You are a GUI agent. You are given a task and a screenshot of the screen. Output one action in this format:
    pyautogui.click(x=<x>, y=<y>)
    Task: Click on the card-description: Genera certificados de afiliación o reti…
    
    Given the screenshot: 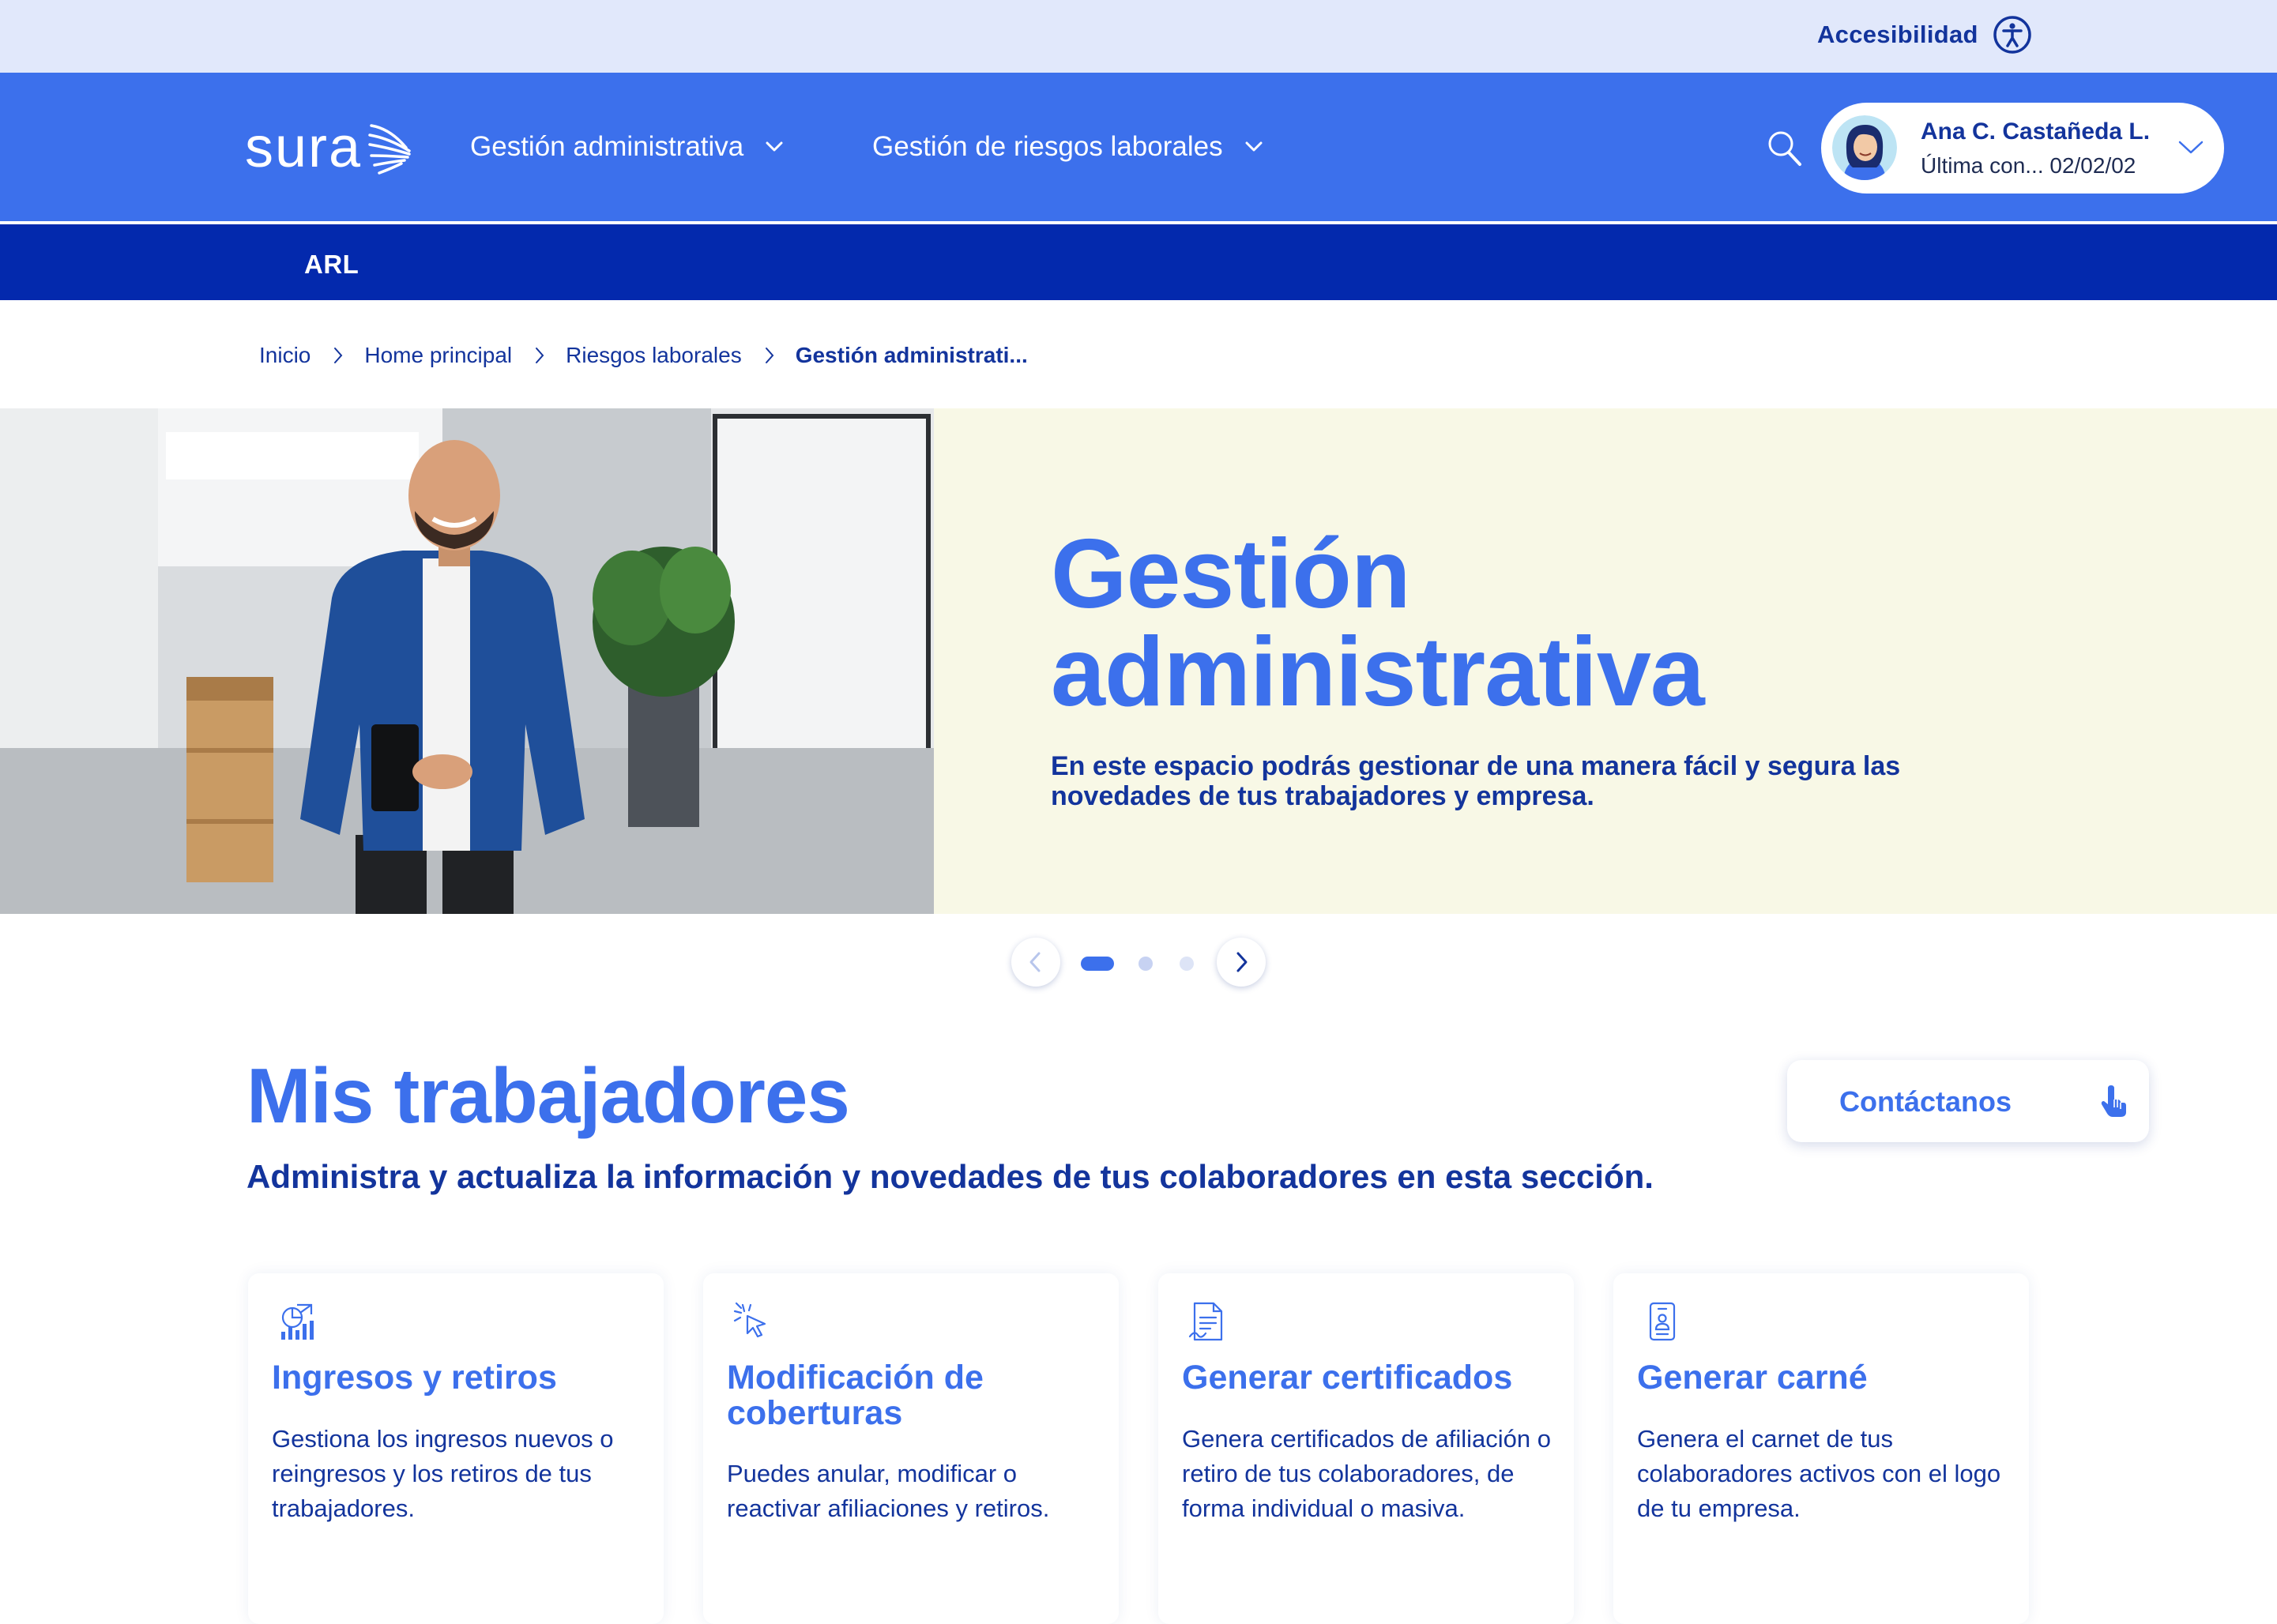 What is the action you would take?
    pyautogui.click(x=1367, y=1473)
    